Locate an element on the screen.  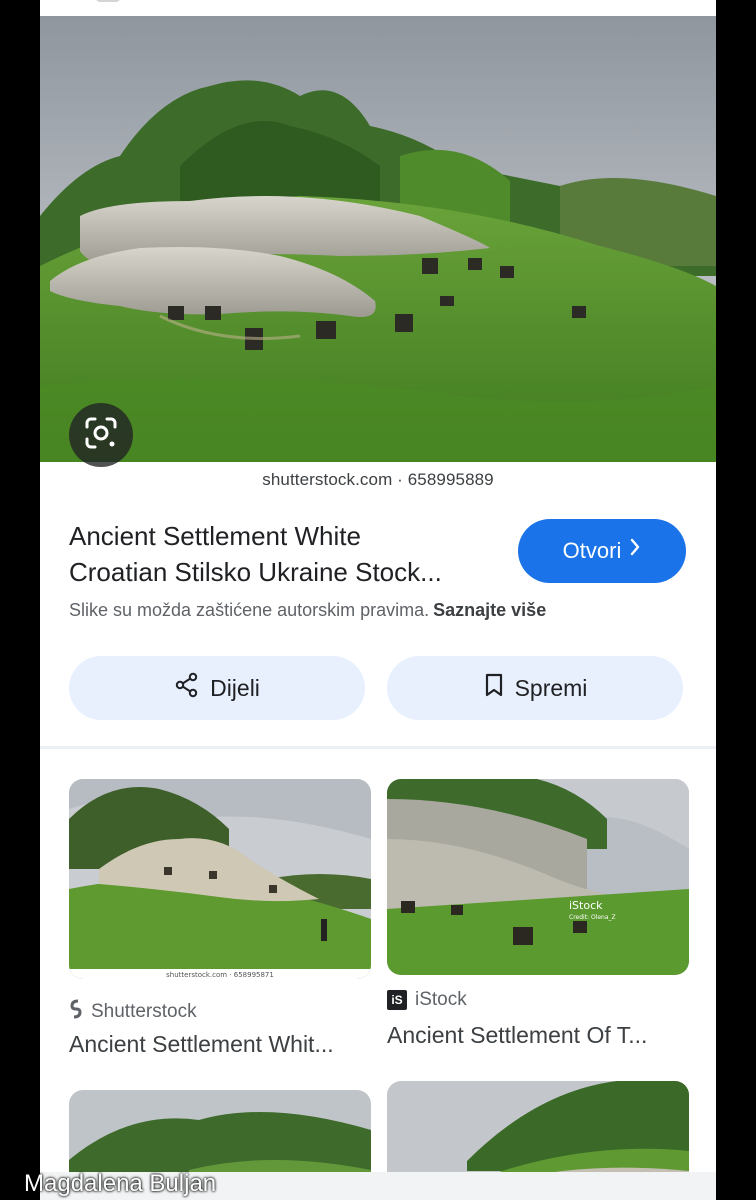
image-source-domain: shutterstock.com · 658995889 is located at coordinates (378, 480).